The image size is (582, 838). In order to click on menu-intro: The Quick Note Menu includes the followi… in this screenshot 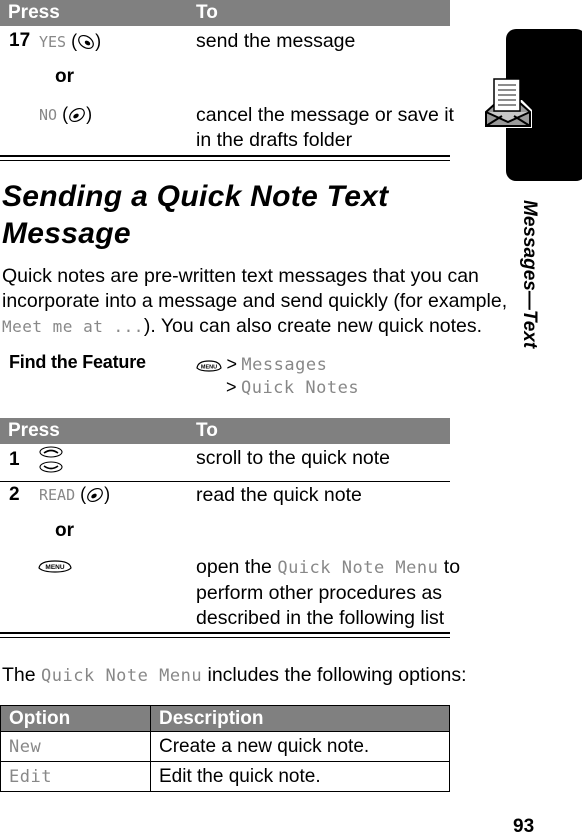, I will do `click(234, 676)`.